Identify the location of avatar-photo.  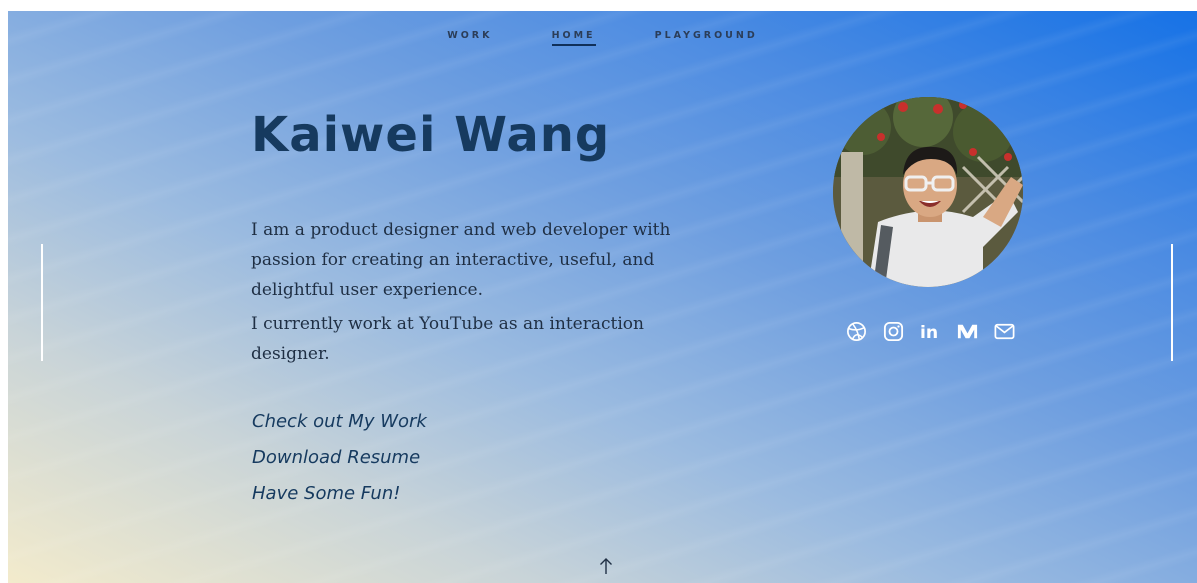
(928, 192).